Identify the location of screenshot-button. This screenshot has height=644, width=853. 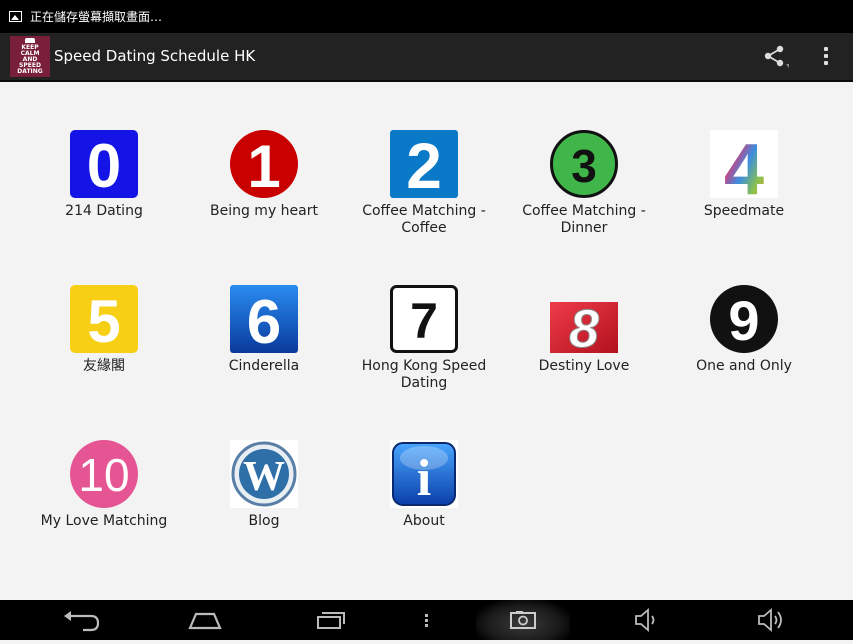
(523, 620).